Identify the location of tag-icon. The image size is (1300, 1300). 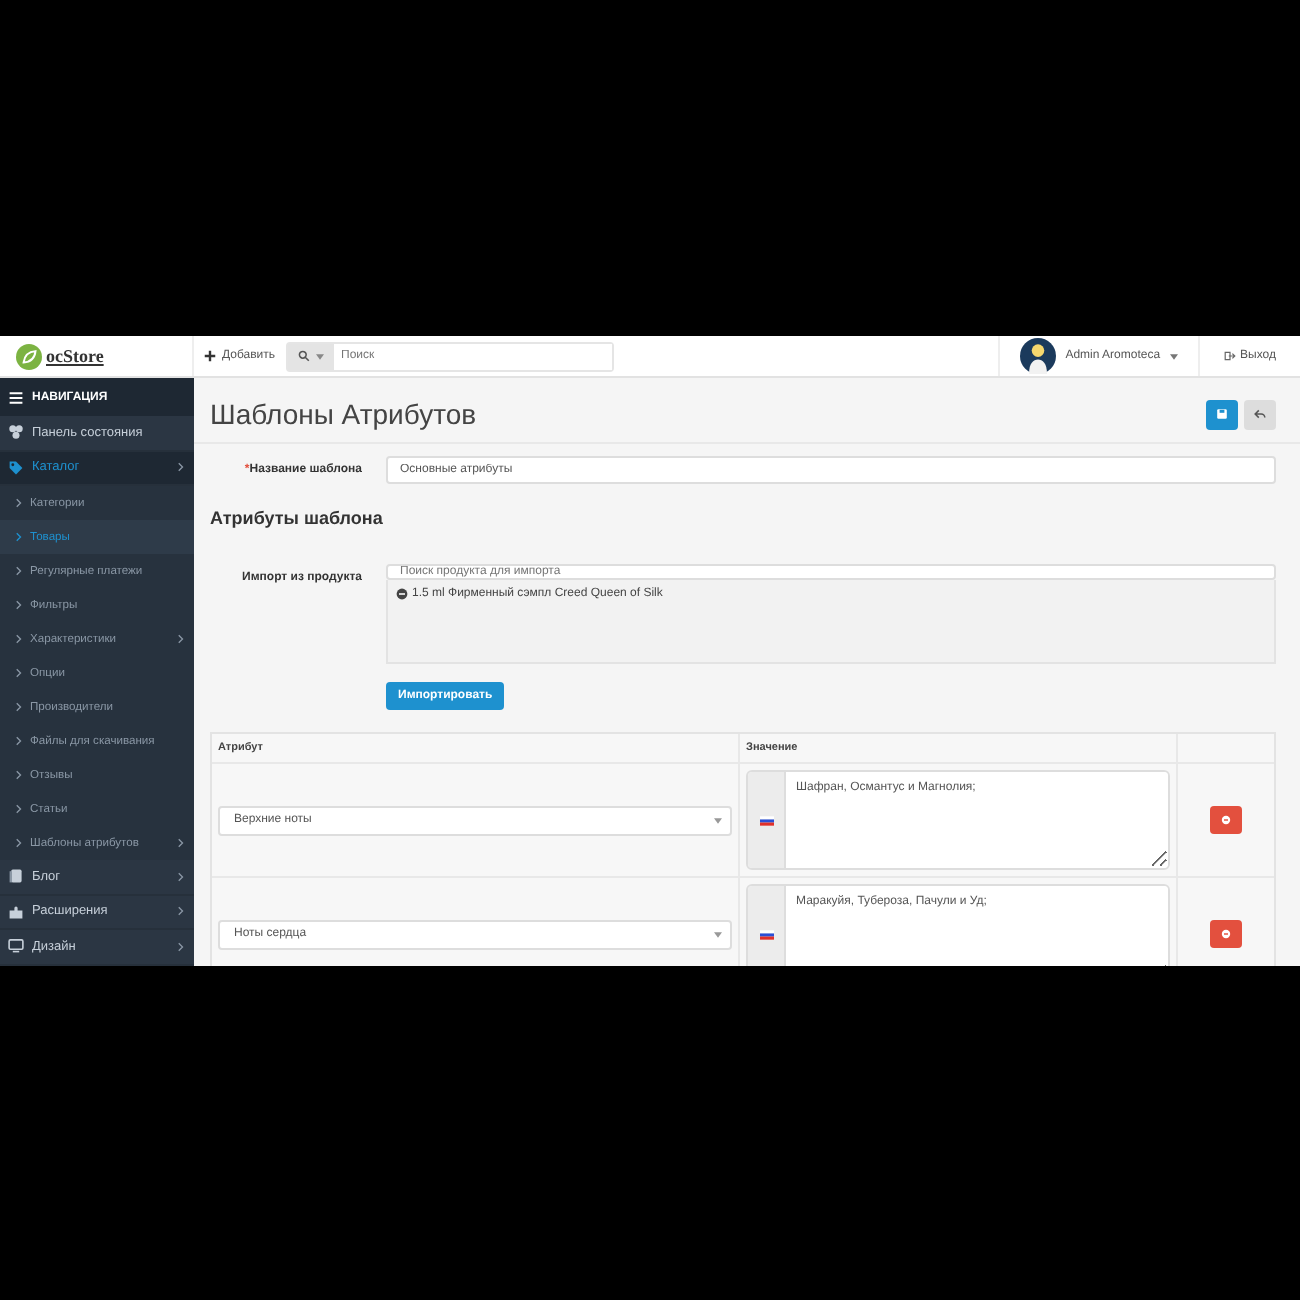
(16, 467).